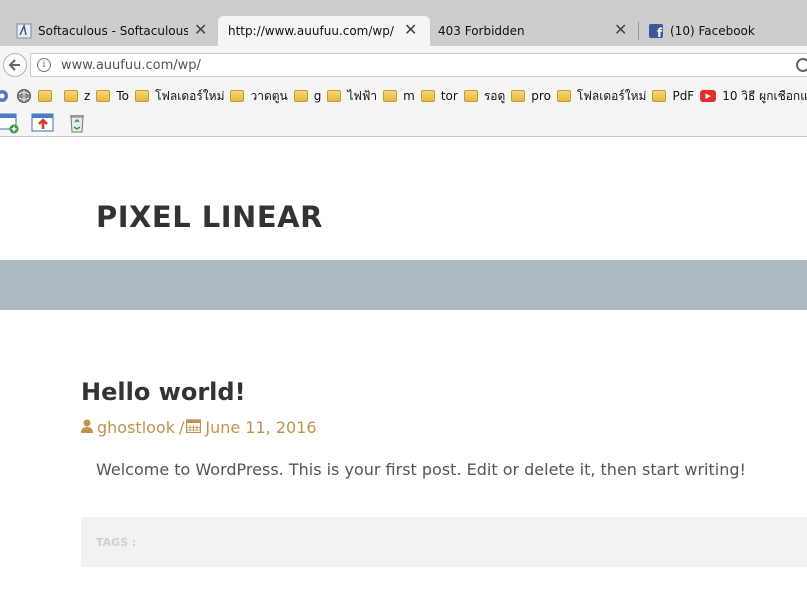  I want to click on tags-label: TAGS :, so click(116, 542).